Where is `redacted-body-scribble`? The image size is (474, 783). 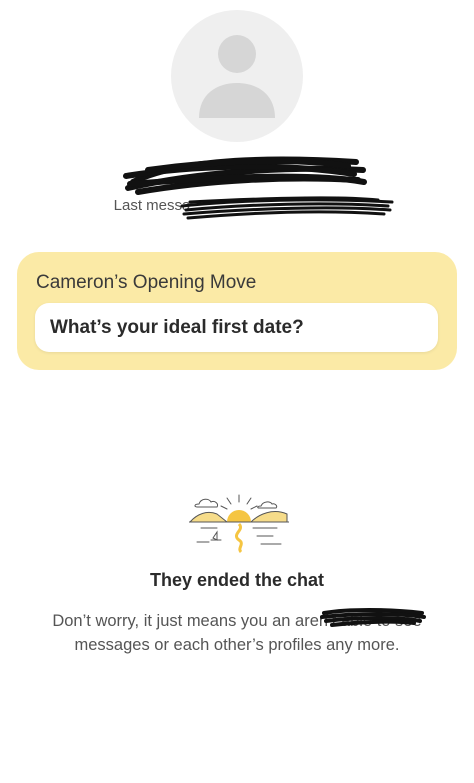 redacted-body-scribble is located at coordinates (373, 617).